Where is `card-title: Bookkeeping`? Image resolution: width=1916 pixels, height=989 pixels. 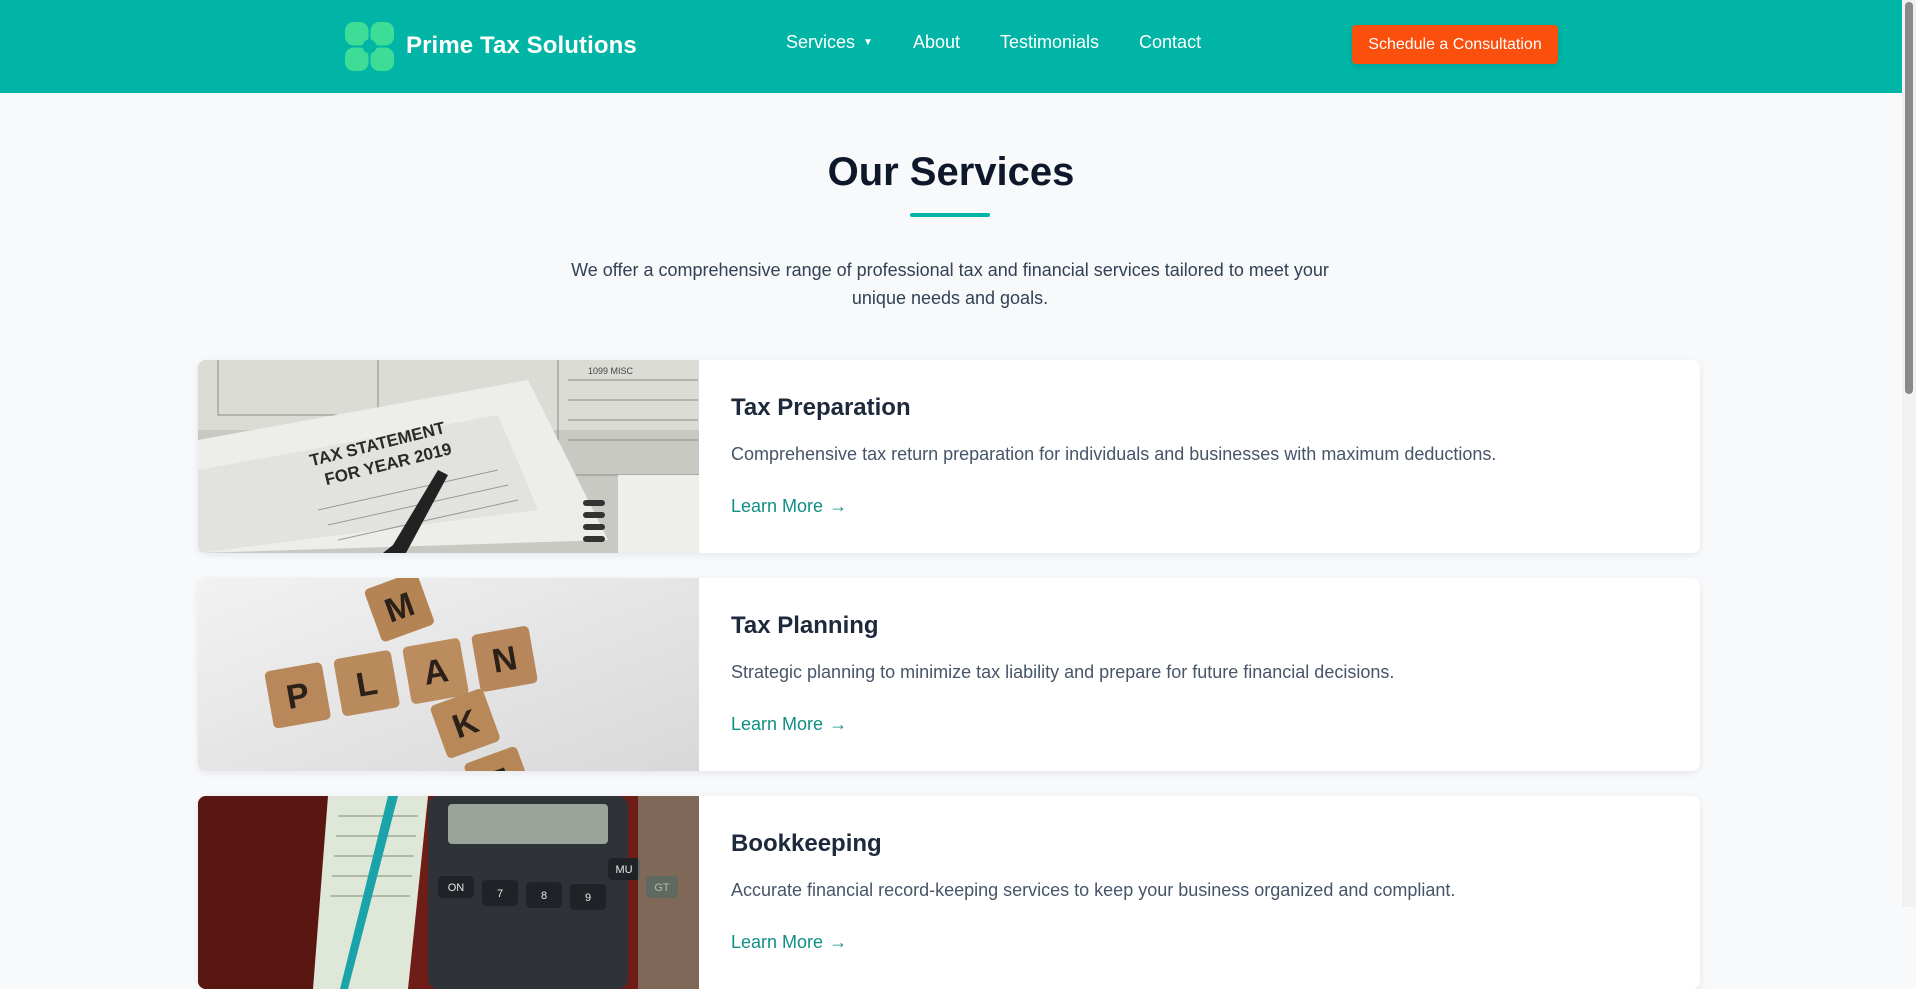 card-title: Bookkeeping is located at coordinates (806, 843).